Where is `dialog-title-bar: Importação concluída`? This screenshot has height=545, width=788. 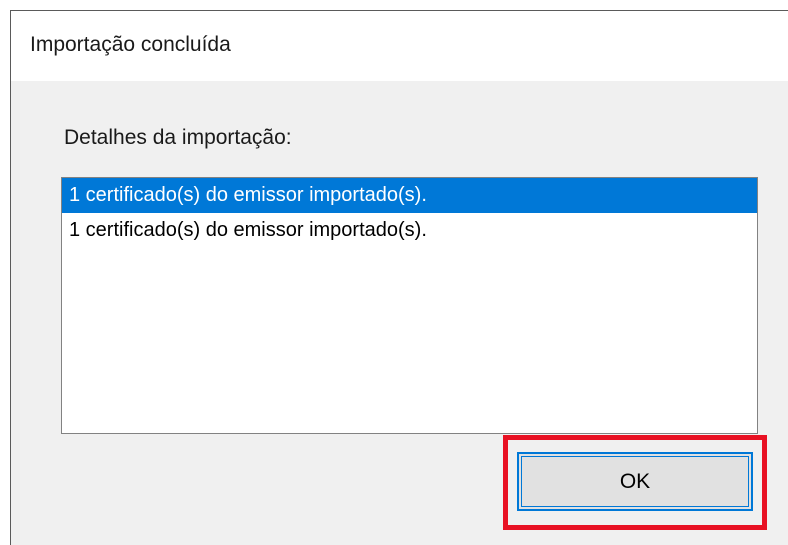
dialog-title-bar: Importação concluída is located at coordinates (399, 46).